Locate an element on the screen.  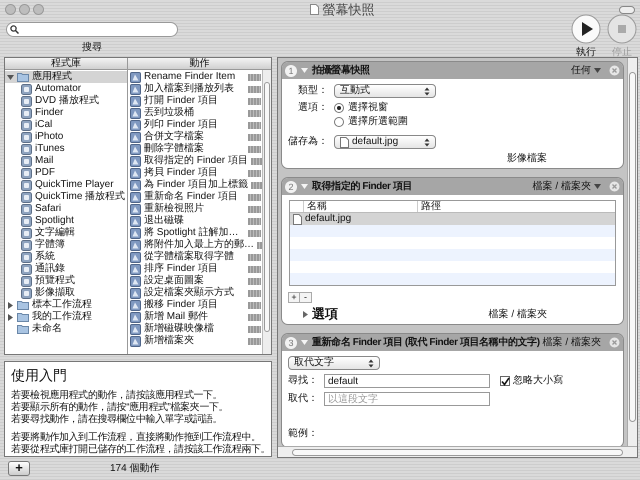
column-header: 程式庫 is located at coordinates (66, 63).